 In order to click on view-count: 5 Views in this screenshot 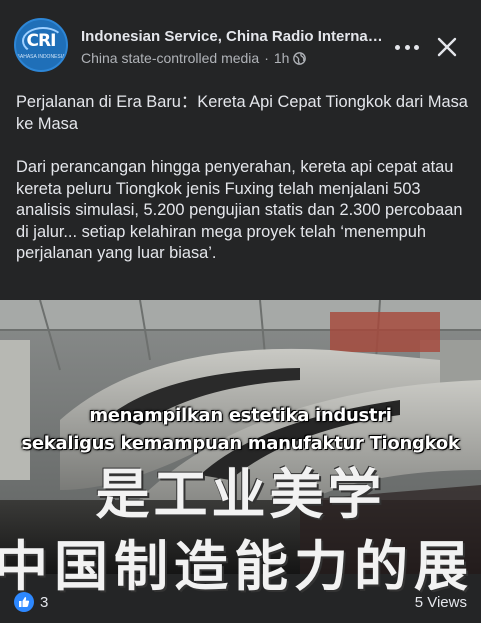, I will do `click(441, 602)`.